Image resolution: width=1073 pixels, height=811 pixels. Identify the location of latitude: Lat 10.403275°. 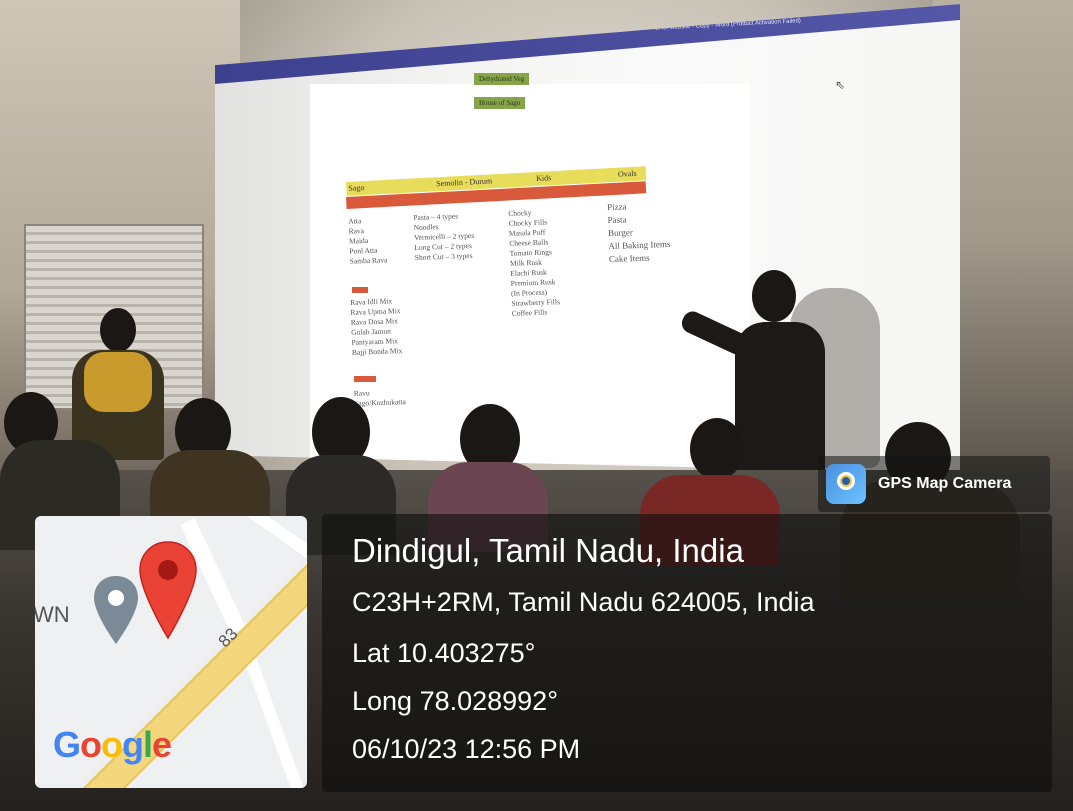
(444, 653).